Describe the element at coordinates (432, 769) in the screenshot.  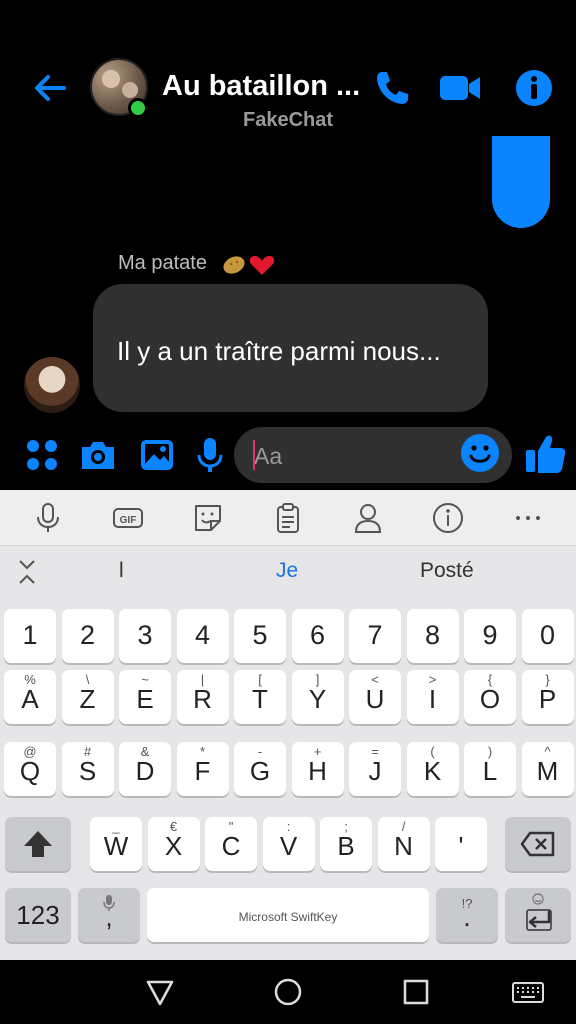
I see `key-k: (K` at that location.